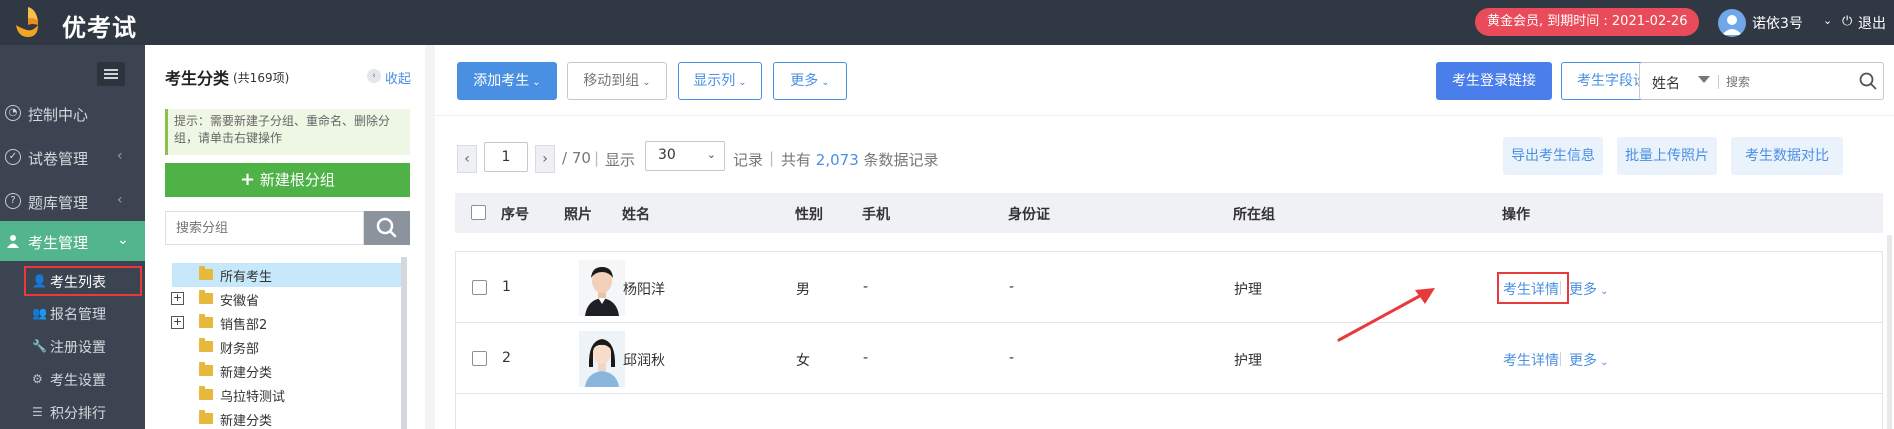 The height and width of the screenshot is (429, 1894). Describe the element at coordinates (1560, 359) in the screenshot. I see `divider` at that location.